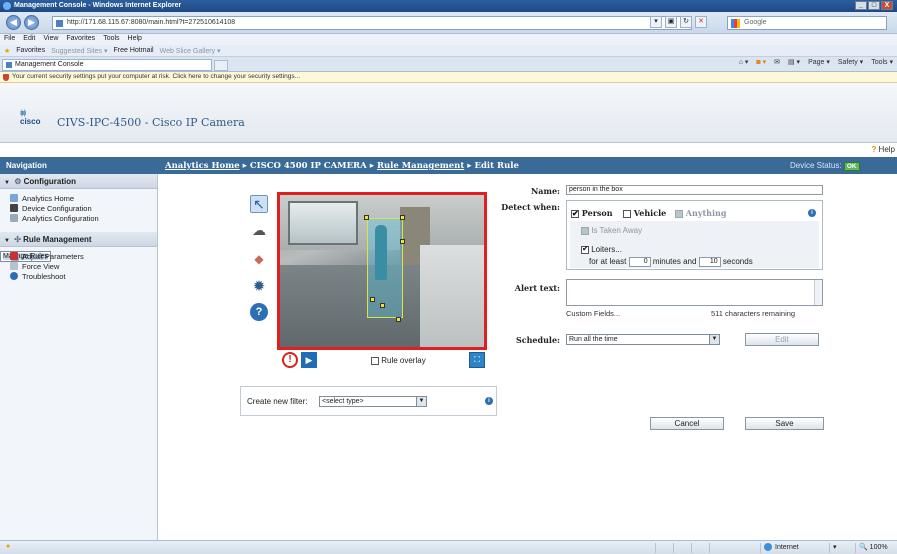  I want to click on breadcrumb-rule-management: Rule Management, so click(420, 166).